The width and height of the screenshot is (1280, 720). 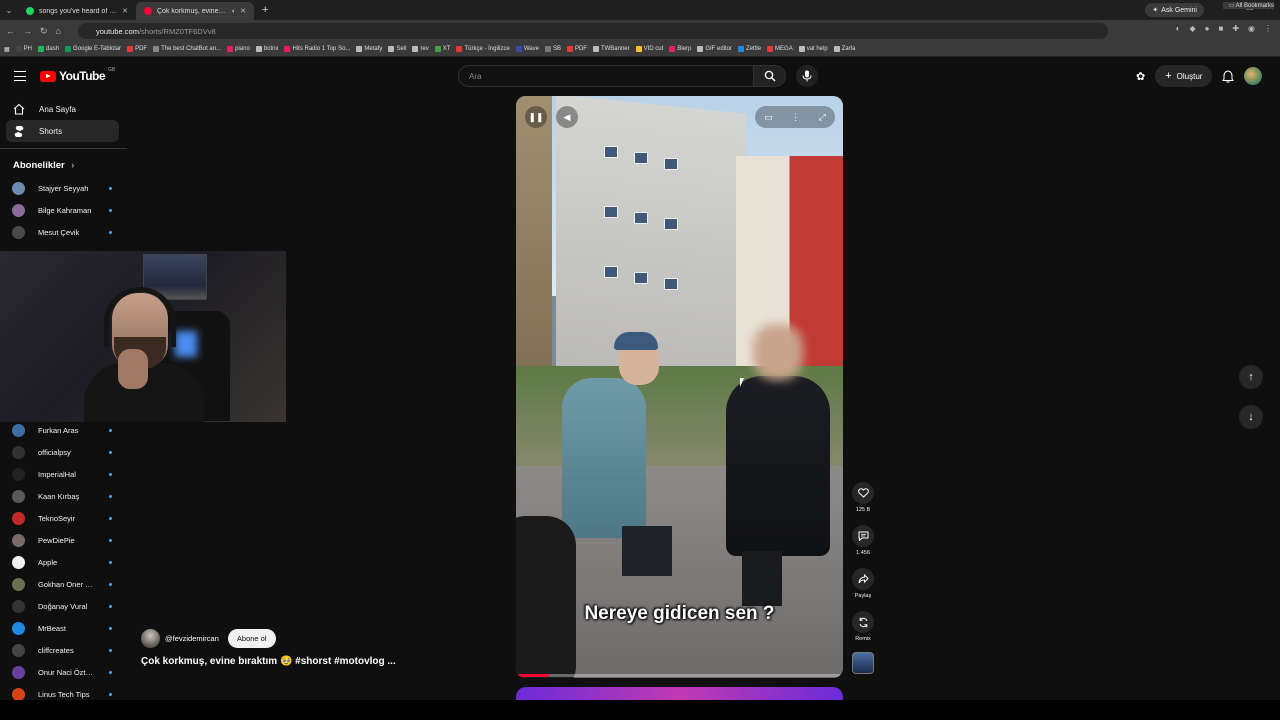 I want to click on spotify-tab-icon, so click(x=30, y=11).